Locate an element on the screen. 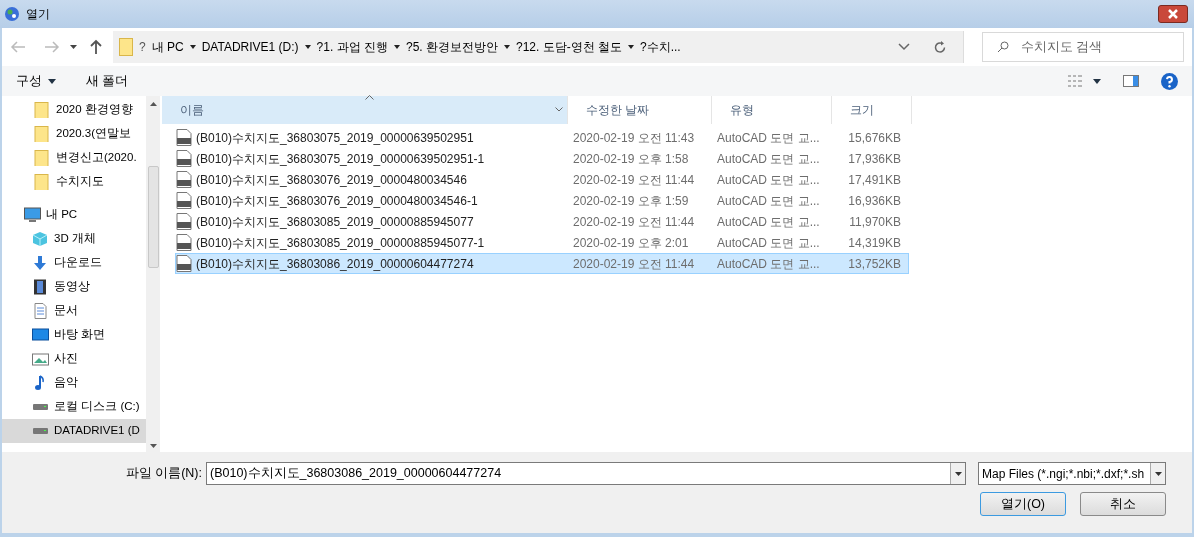  organize-menu-button: 구성 is located at coordinates (36, 81).